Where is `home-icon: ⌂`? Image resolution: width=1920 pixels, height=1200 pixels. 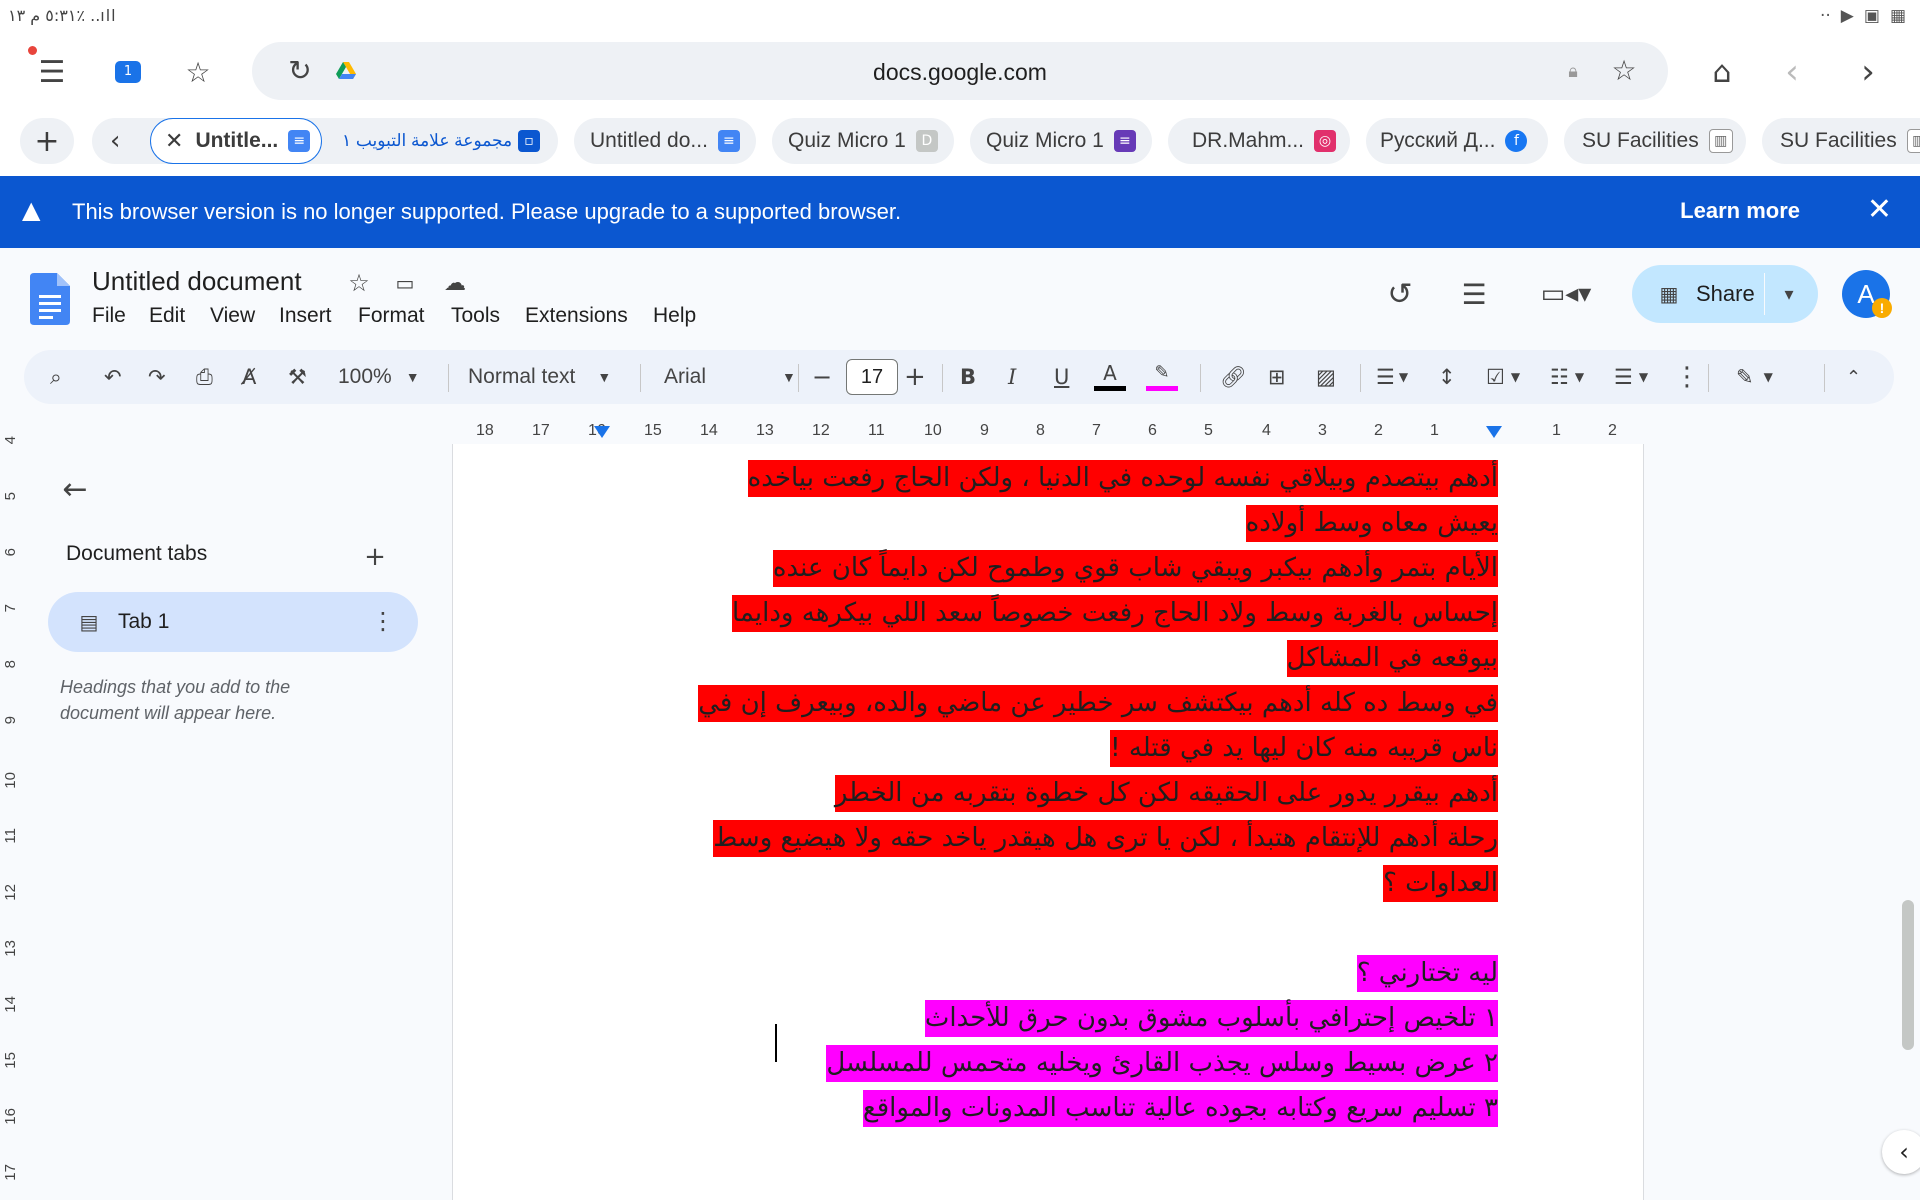
home-icon: ⌂ is located at coordinates (1722, 72).